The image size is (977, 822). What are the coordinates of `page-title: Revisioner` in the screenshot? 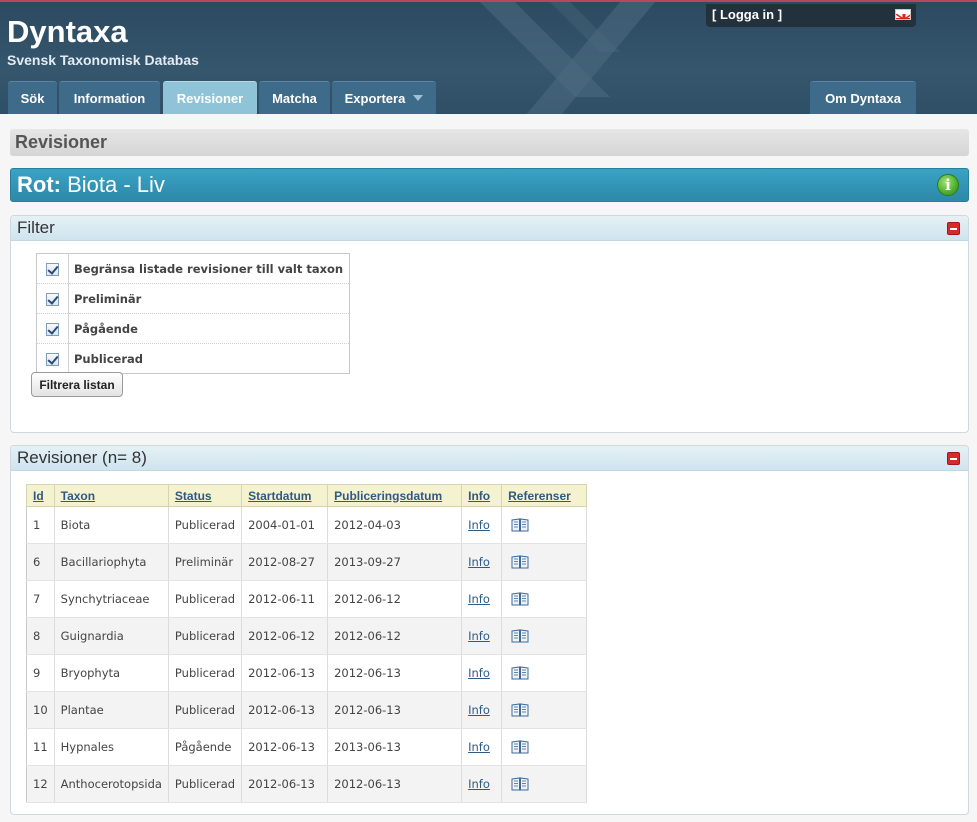 It's located at (489, 142).